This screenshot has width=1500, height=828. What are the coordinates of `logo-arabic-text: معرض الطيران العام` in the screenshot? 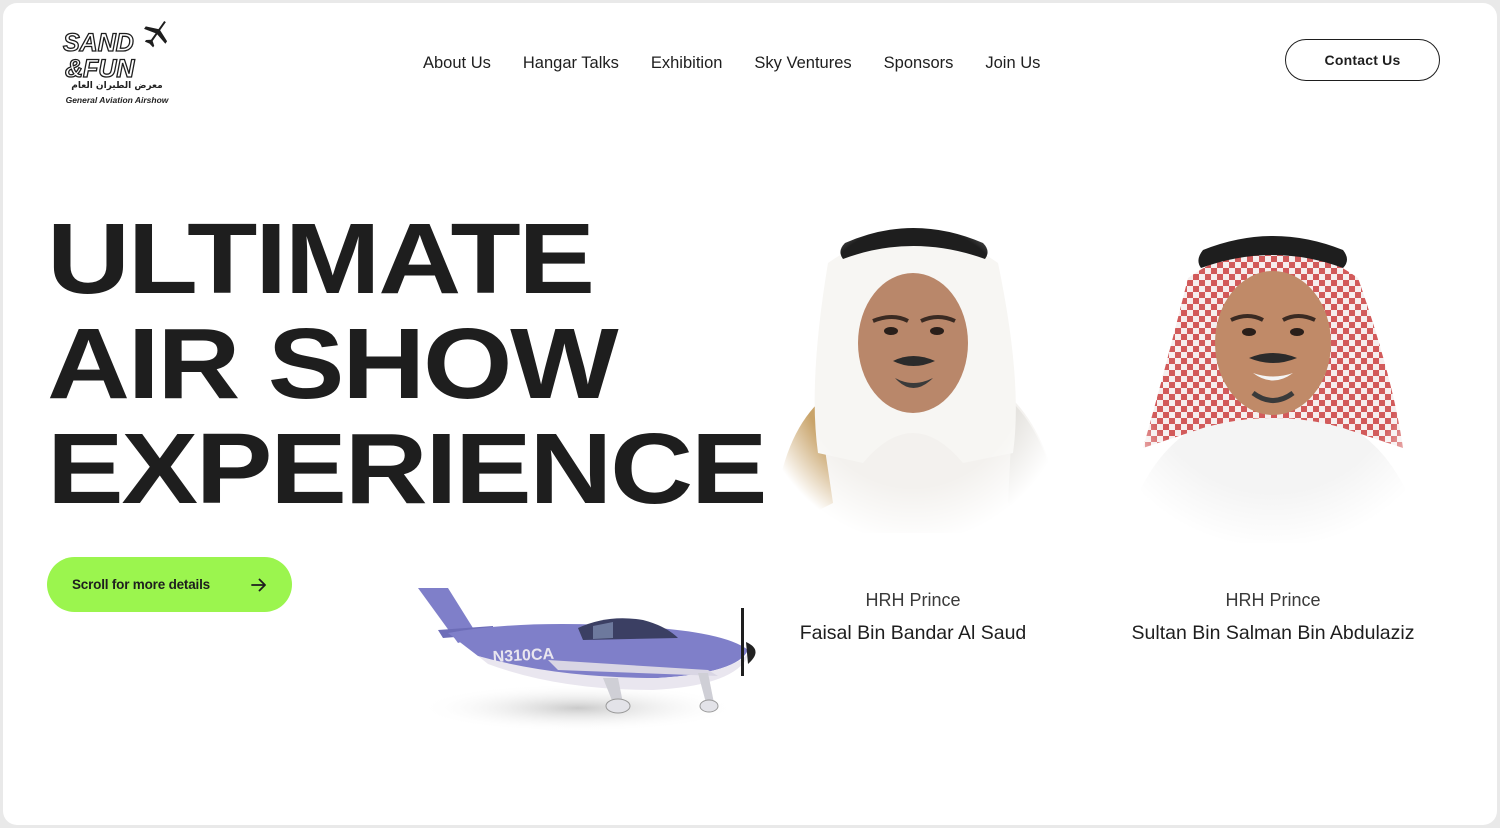 It's located at (117, 86).